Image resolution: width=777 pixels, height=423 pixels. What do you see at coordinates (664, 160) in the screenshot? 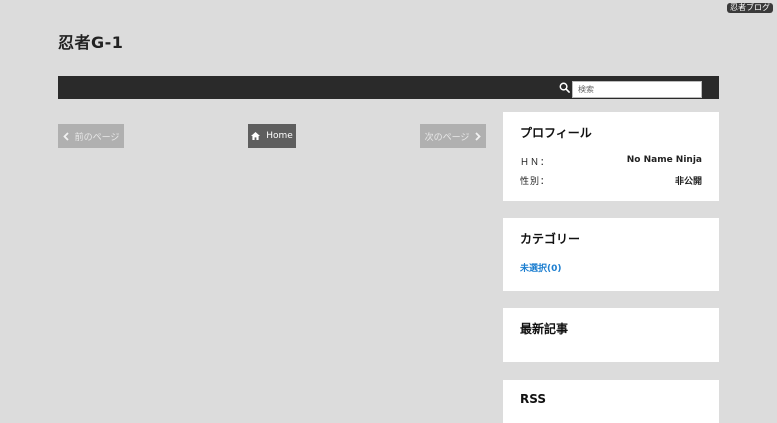
I see `profile-value: No Name Ninja` at bounding box center [664, 160].